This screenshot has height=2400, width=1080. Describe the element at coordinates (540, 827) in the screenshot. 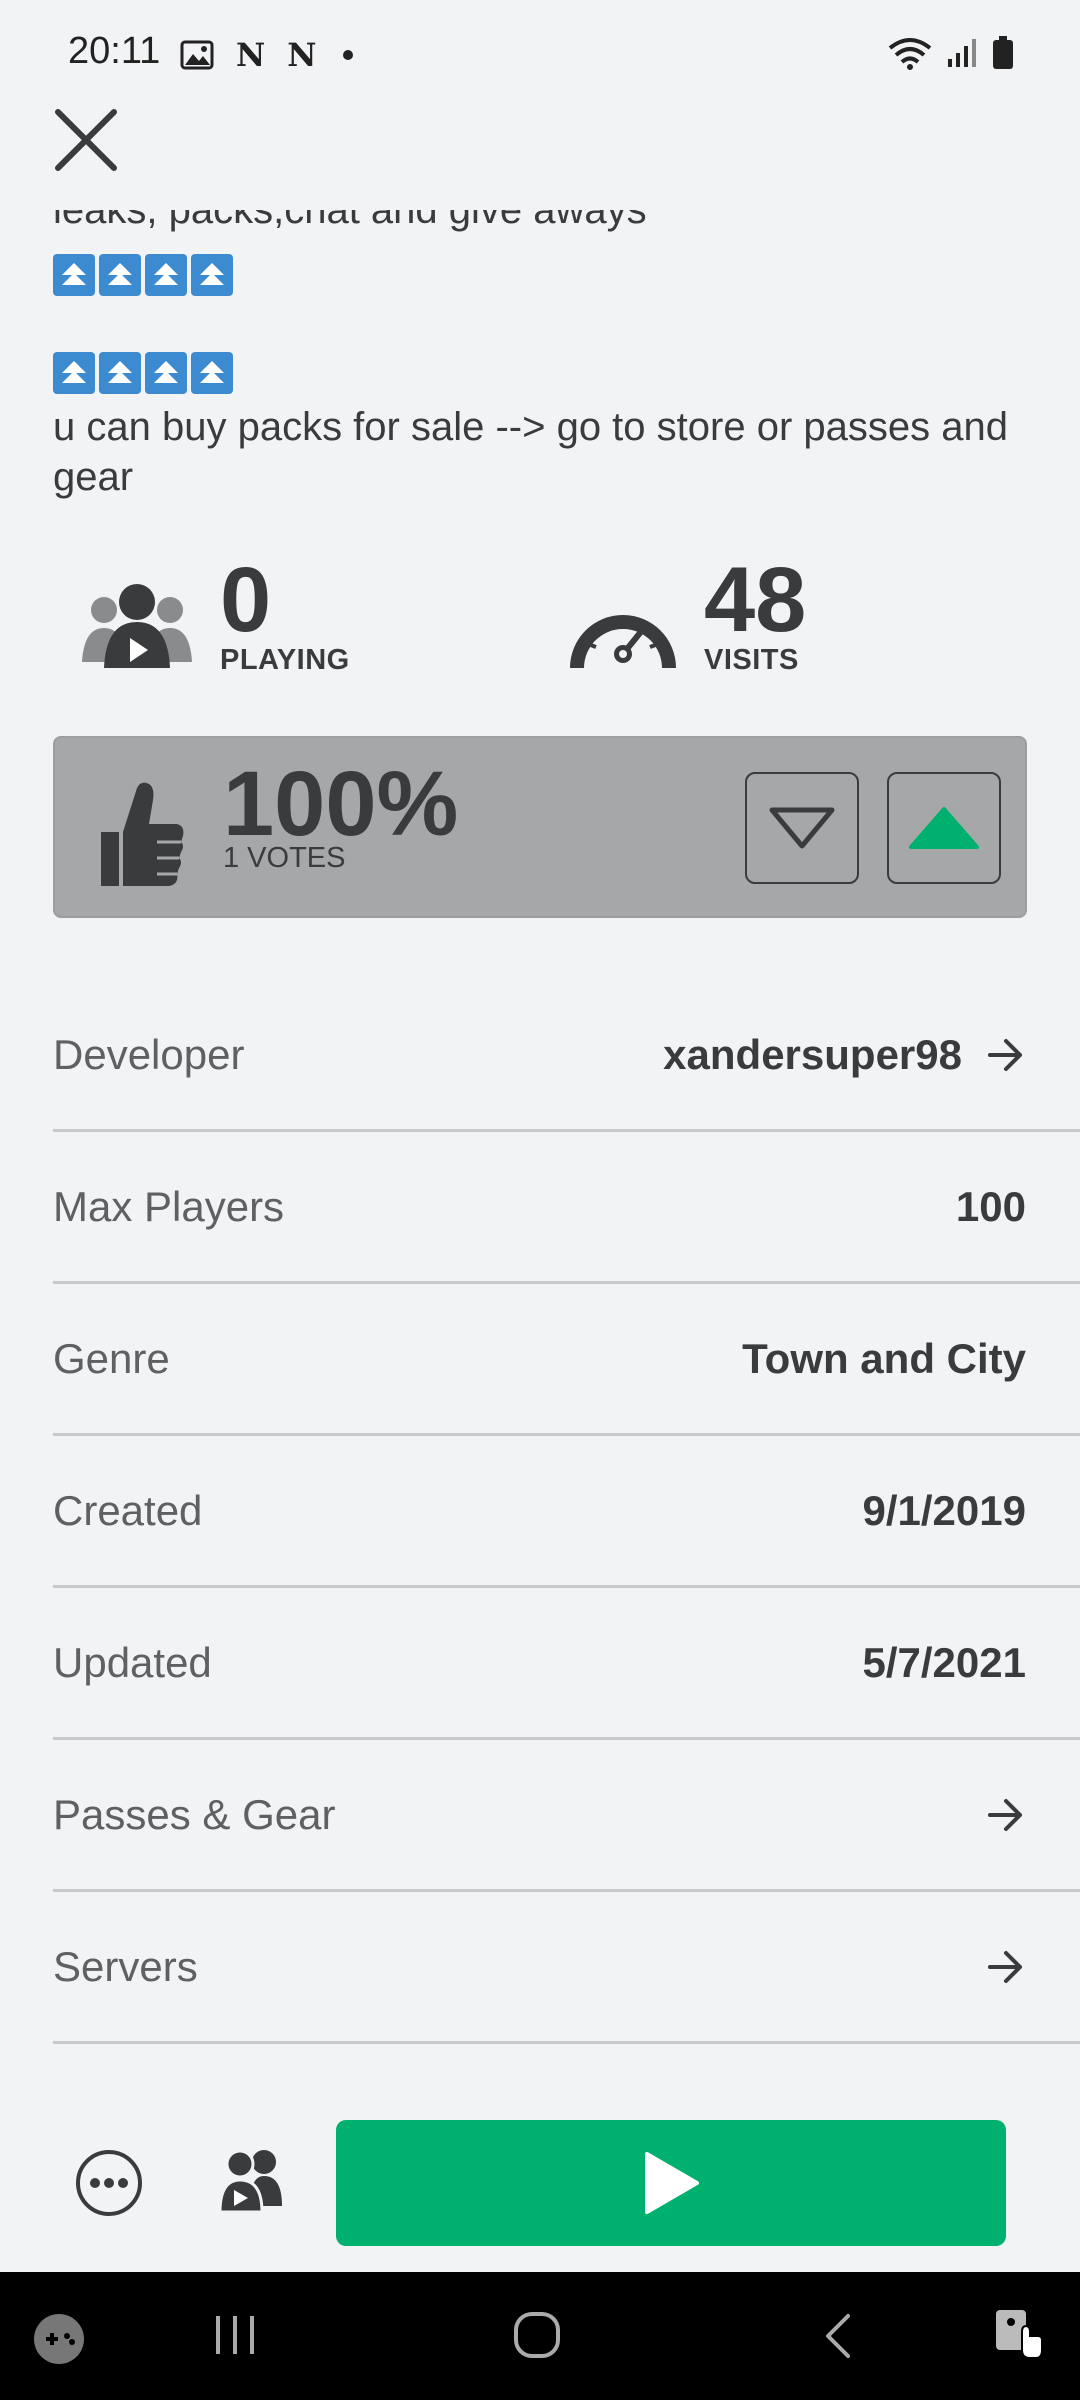

I see `vote-panel: 100% 1 VOTES` at that location.